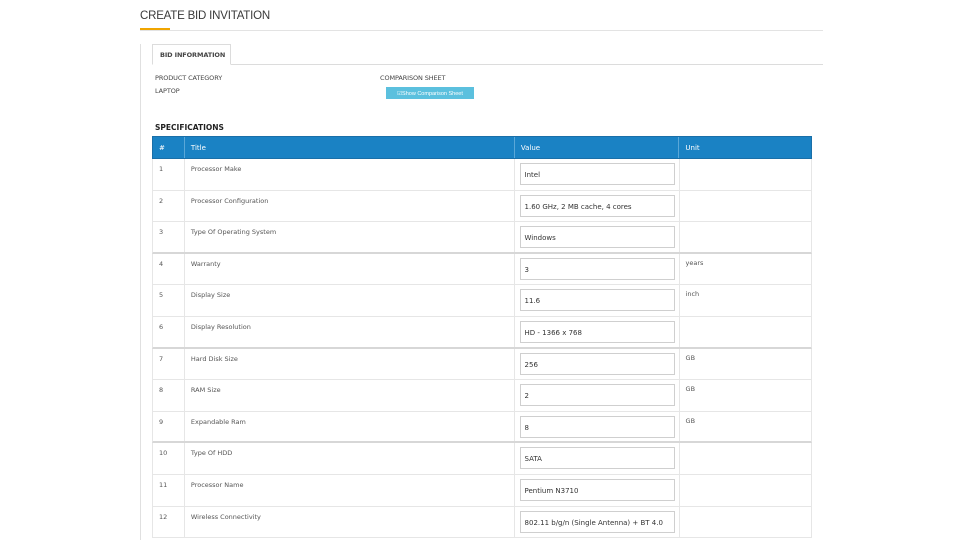  Describe the element at coordinates (350, 147) in the screenshot. I see `column-header-title: Title` at that location.